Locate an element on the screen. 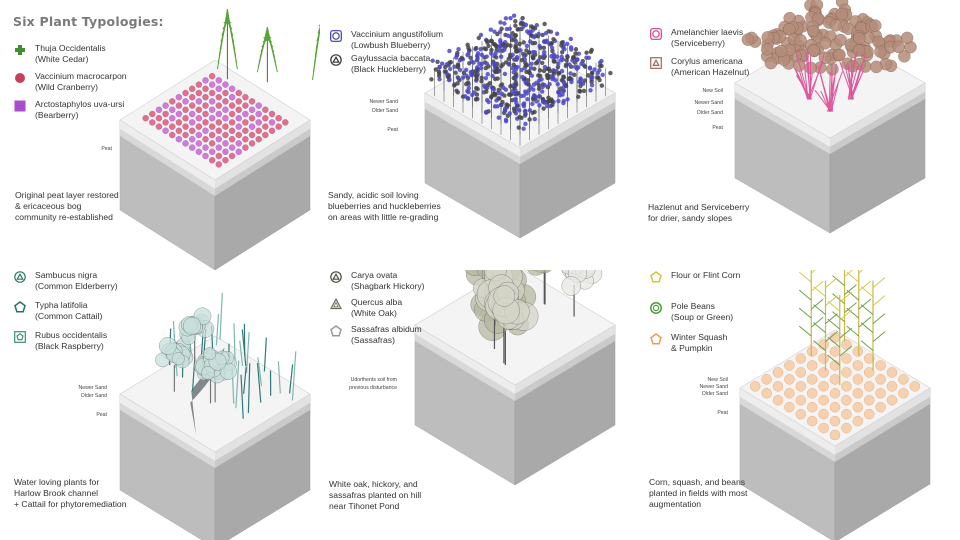 The image size is (960, 540). species-name: Typha latifolia is located at coordinates (61, 305).